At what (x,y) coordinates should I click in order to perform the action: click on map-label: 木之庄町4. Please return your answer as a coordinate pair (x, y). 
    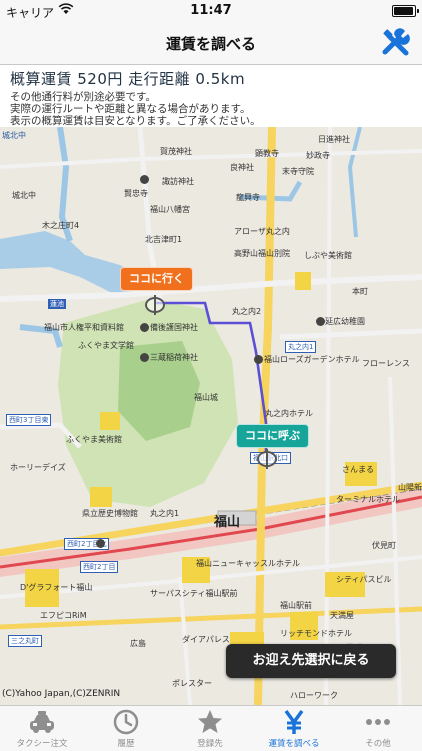
    Looking at the image, I should click on (61, 225).